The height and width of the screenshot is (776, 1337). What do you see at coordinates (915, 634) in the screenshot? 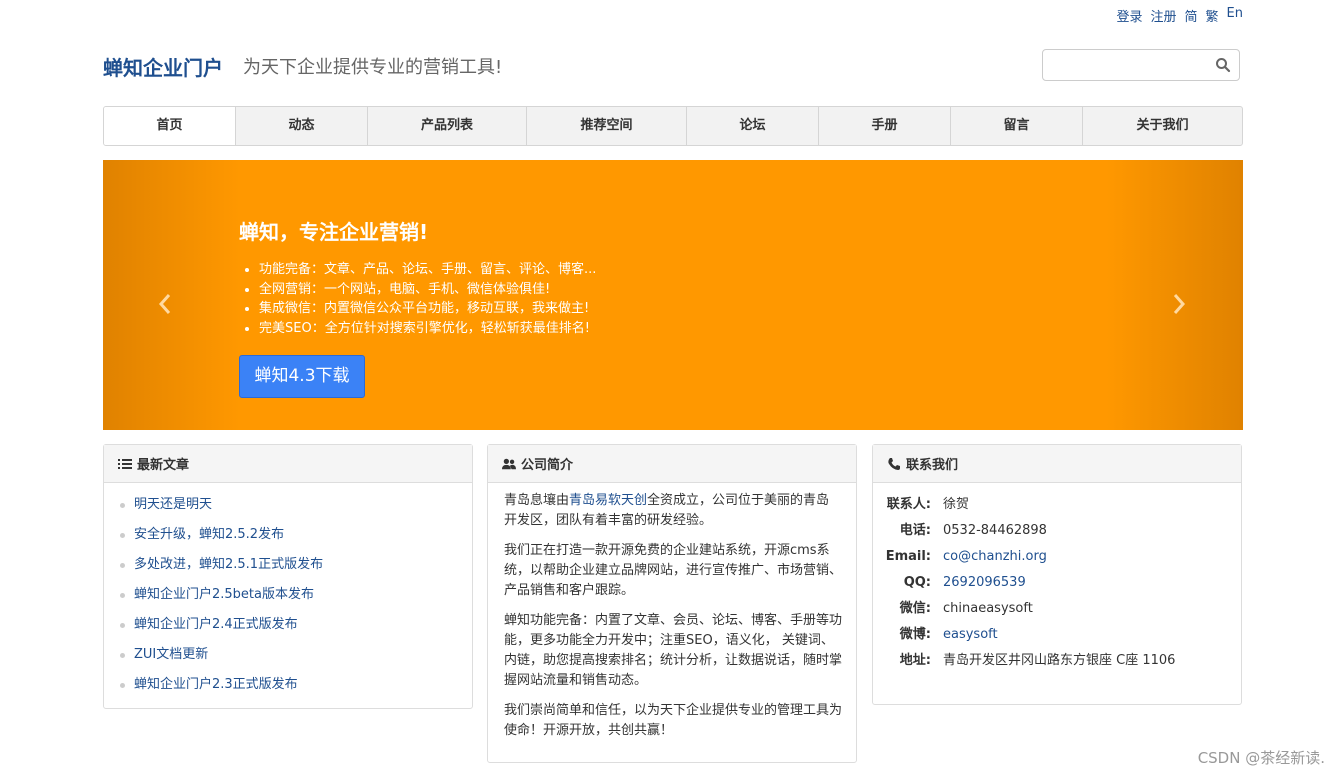
I see `contact-label: 微博:` at bounding box center [915, 634].